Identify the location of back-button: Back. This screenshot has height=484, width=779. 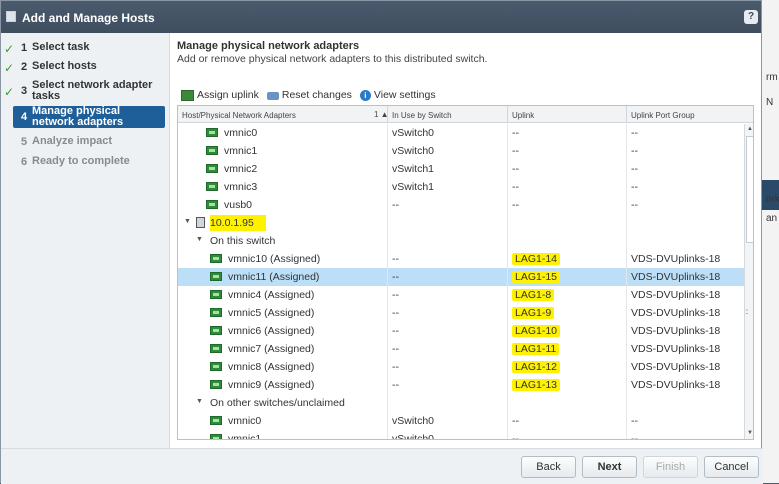
(548, 467).